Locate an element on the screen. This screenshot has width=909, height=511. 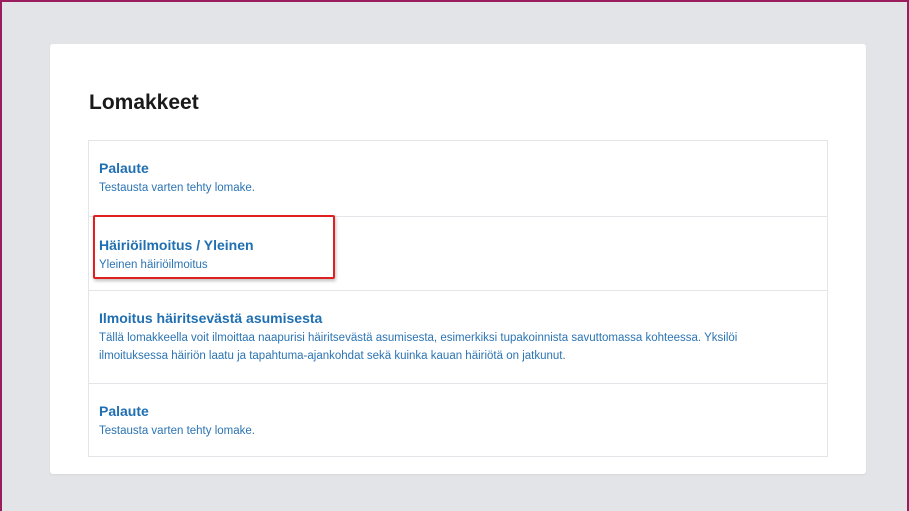
form-title-link: Häiriöilmoitus / Yleinen is located at coordinates (463, 245).